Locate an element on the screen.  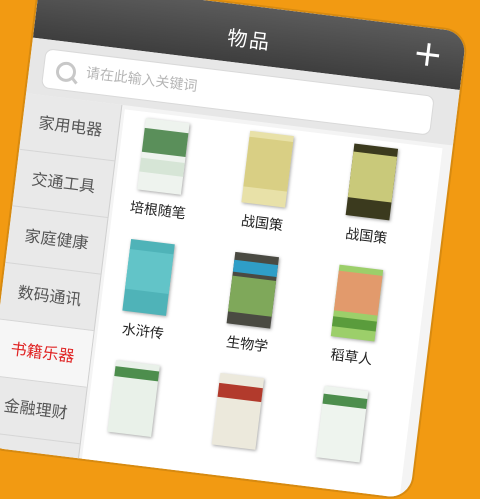
product-title: 生物学 is located at coordinates (247, 345).